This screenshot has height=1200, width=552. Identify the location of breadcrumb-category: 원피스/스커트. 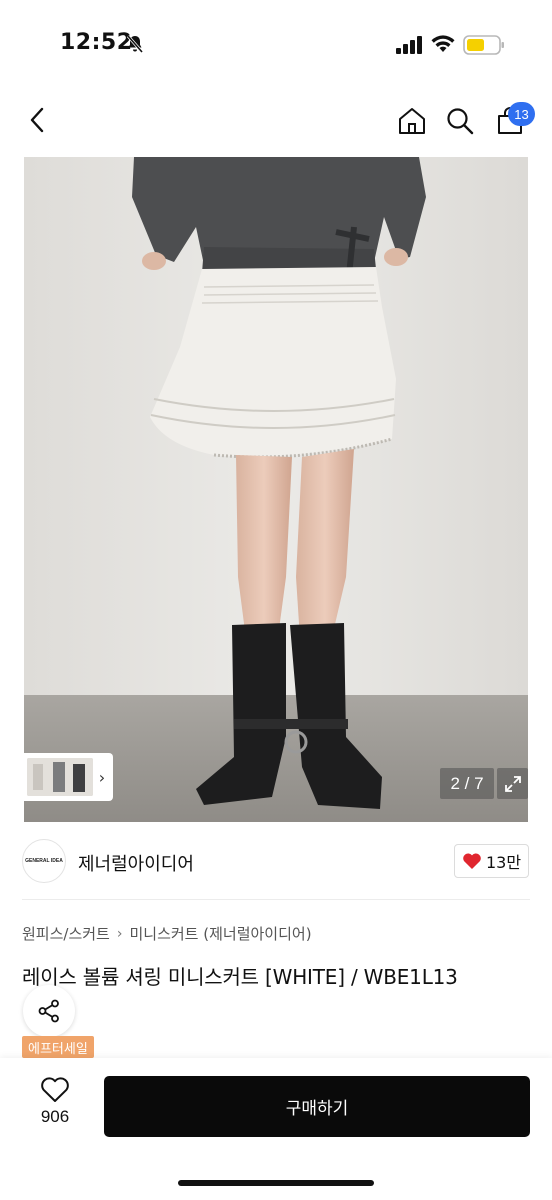
(66, 933).